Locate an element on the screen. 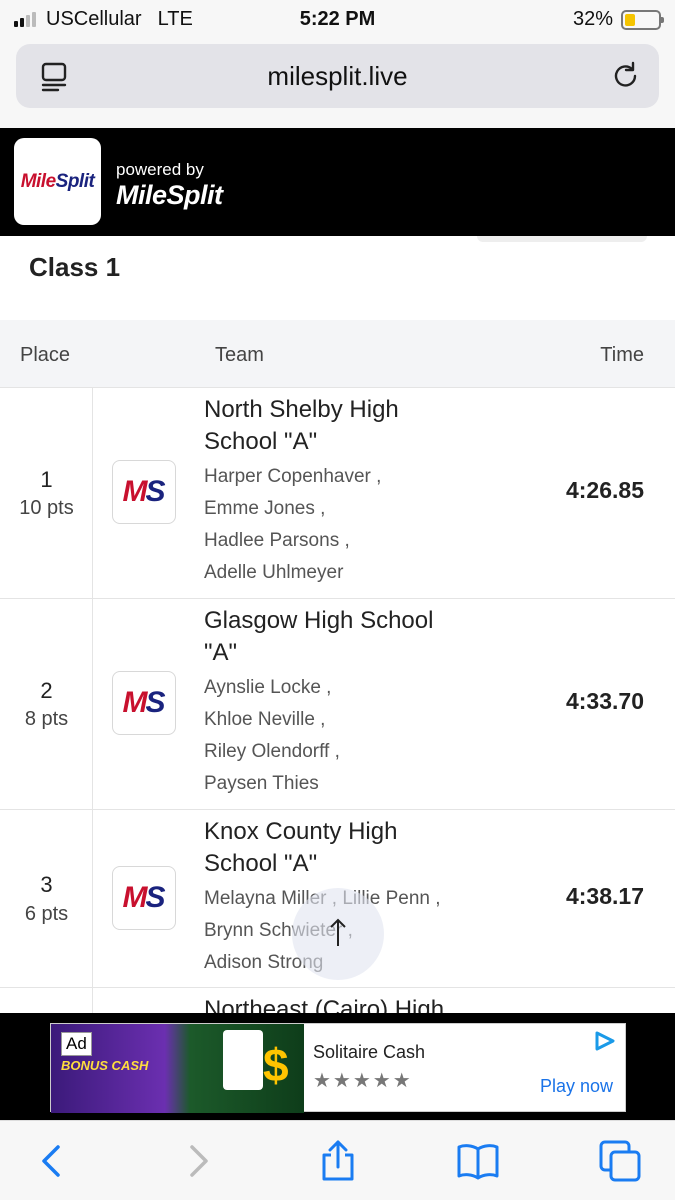 This screenshot has width=675, height=1200. ad-rating-stars: ★★★★★ is located at coordinates (363, 1081).